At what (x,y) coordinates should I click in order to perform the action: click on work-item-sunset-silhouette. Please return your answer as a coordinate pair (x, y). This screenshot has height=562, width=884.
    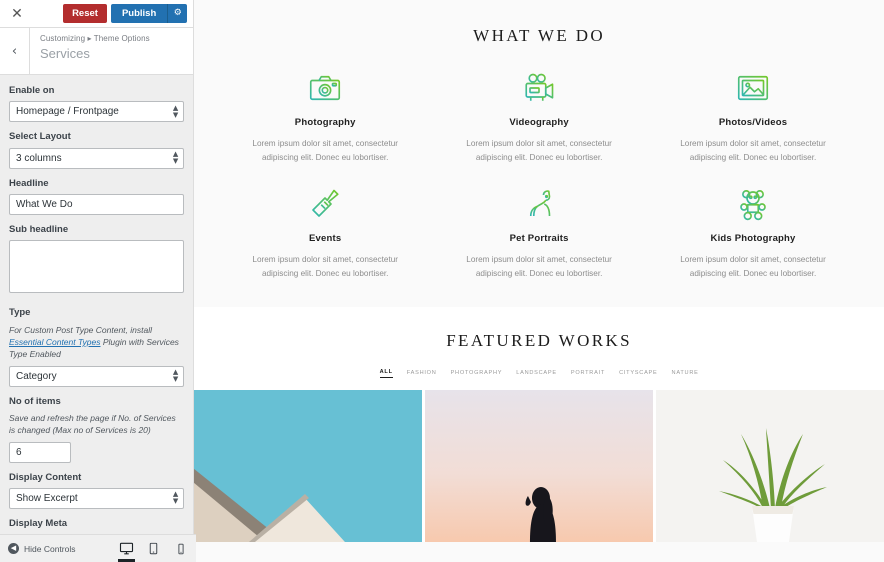
    Looking at the image, I should click on (539, 466).